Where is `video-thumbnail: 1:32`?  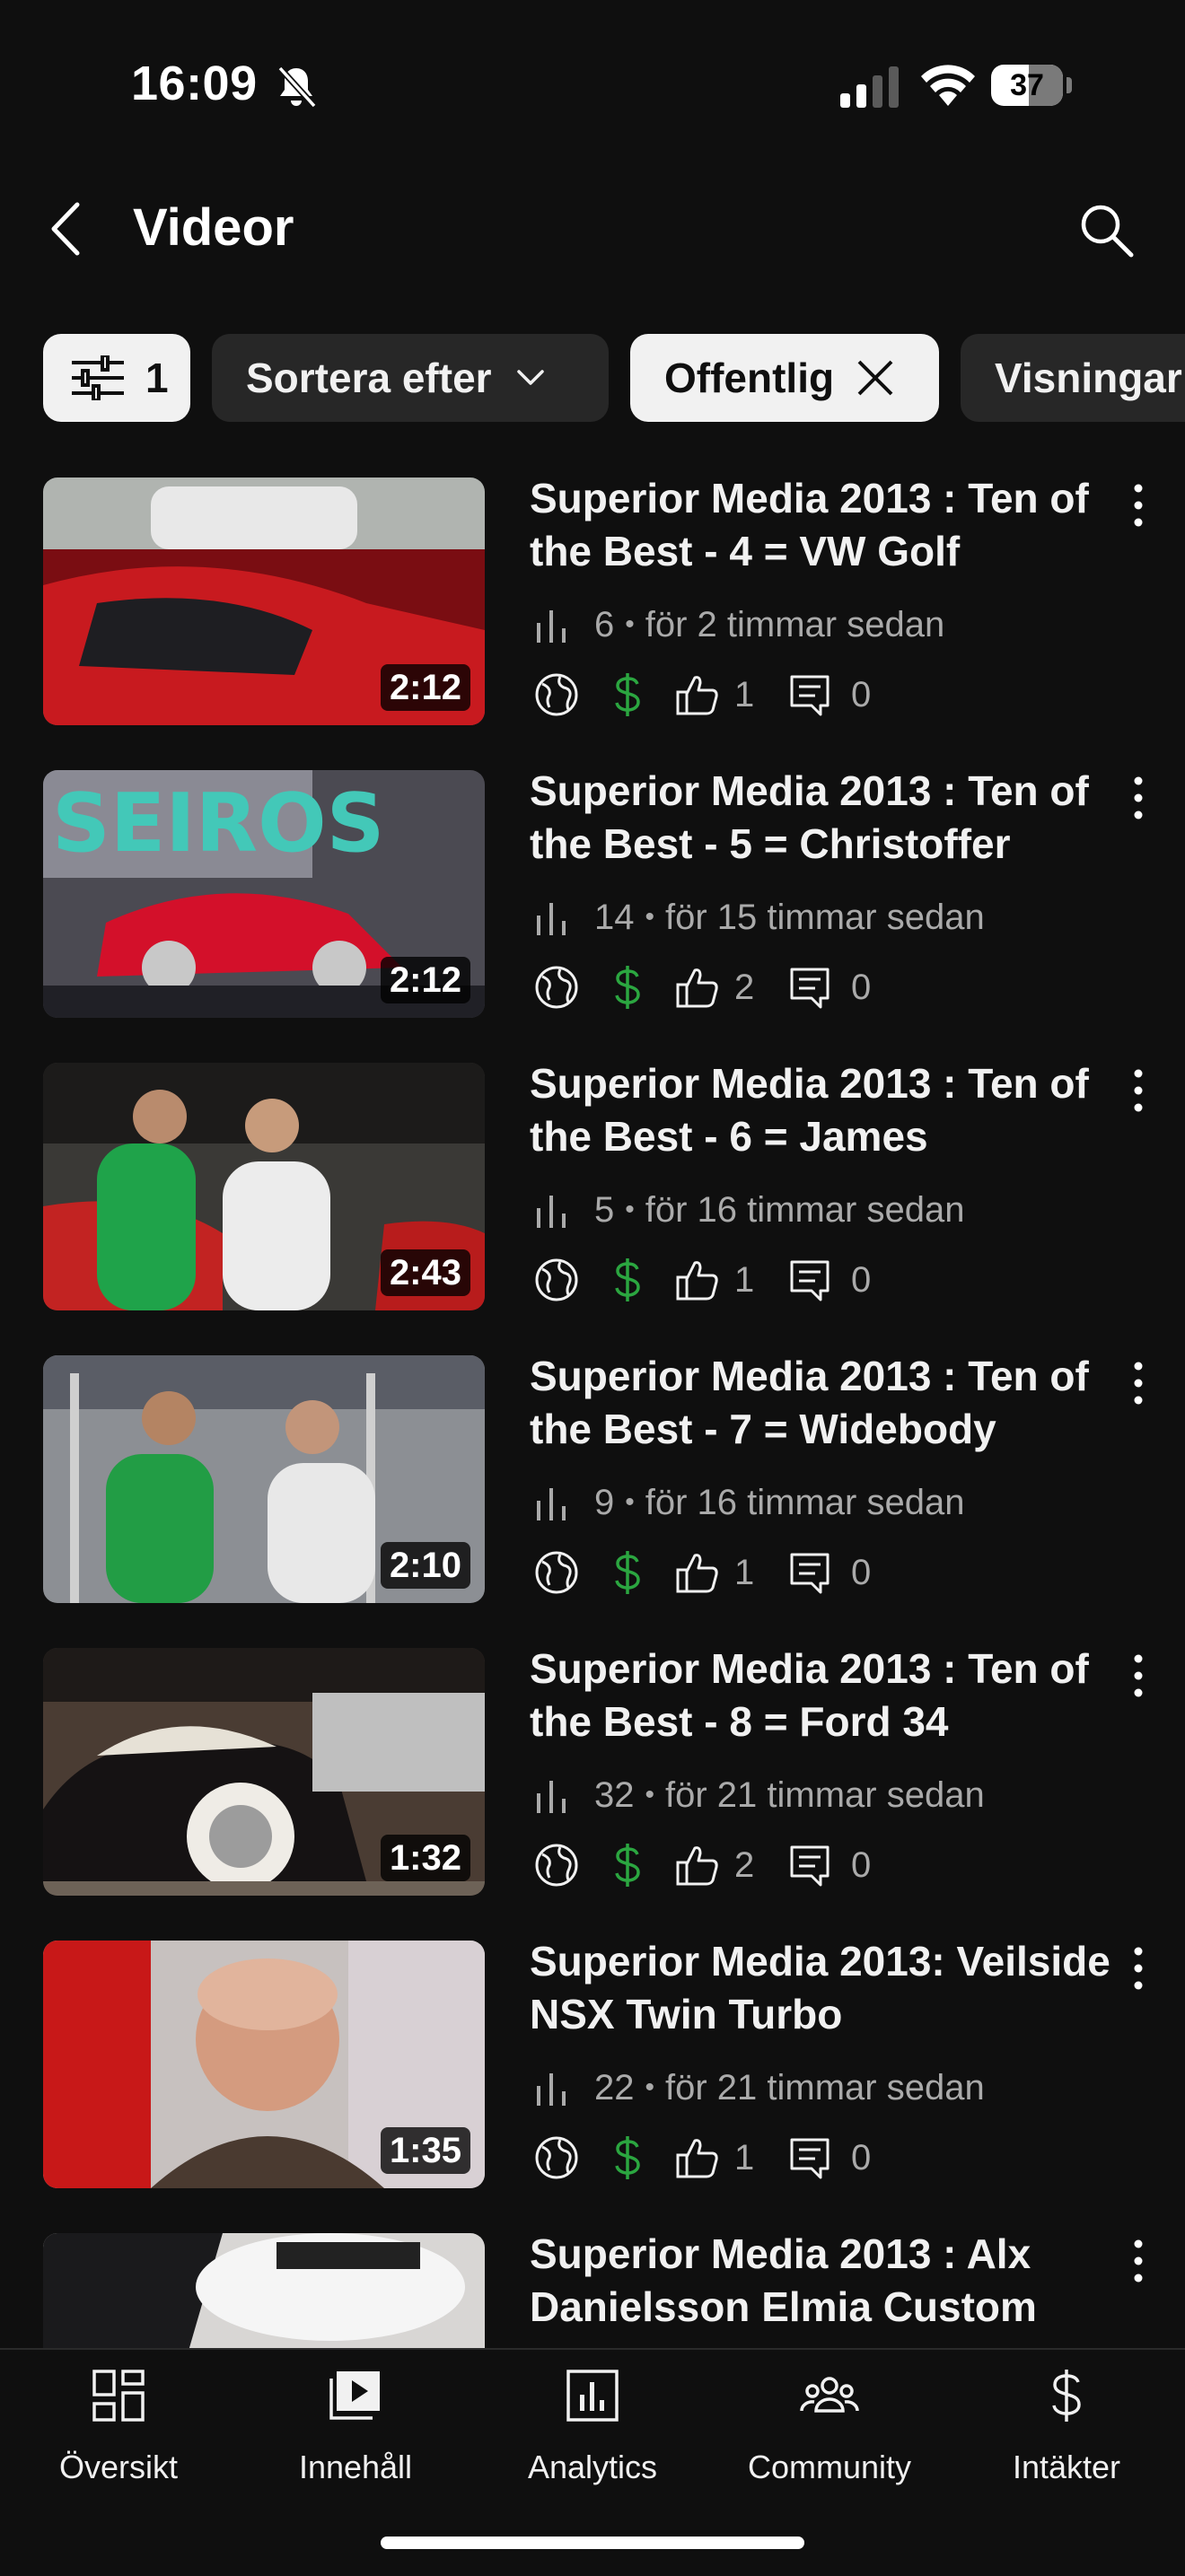
video-thumbnail: 1:32 is located at coordinates (264, 1772).